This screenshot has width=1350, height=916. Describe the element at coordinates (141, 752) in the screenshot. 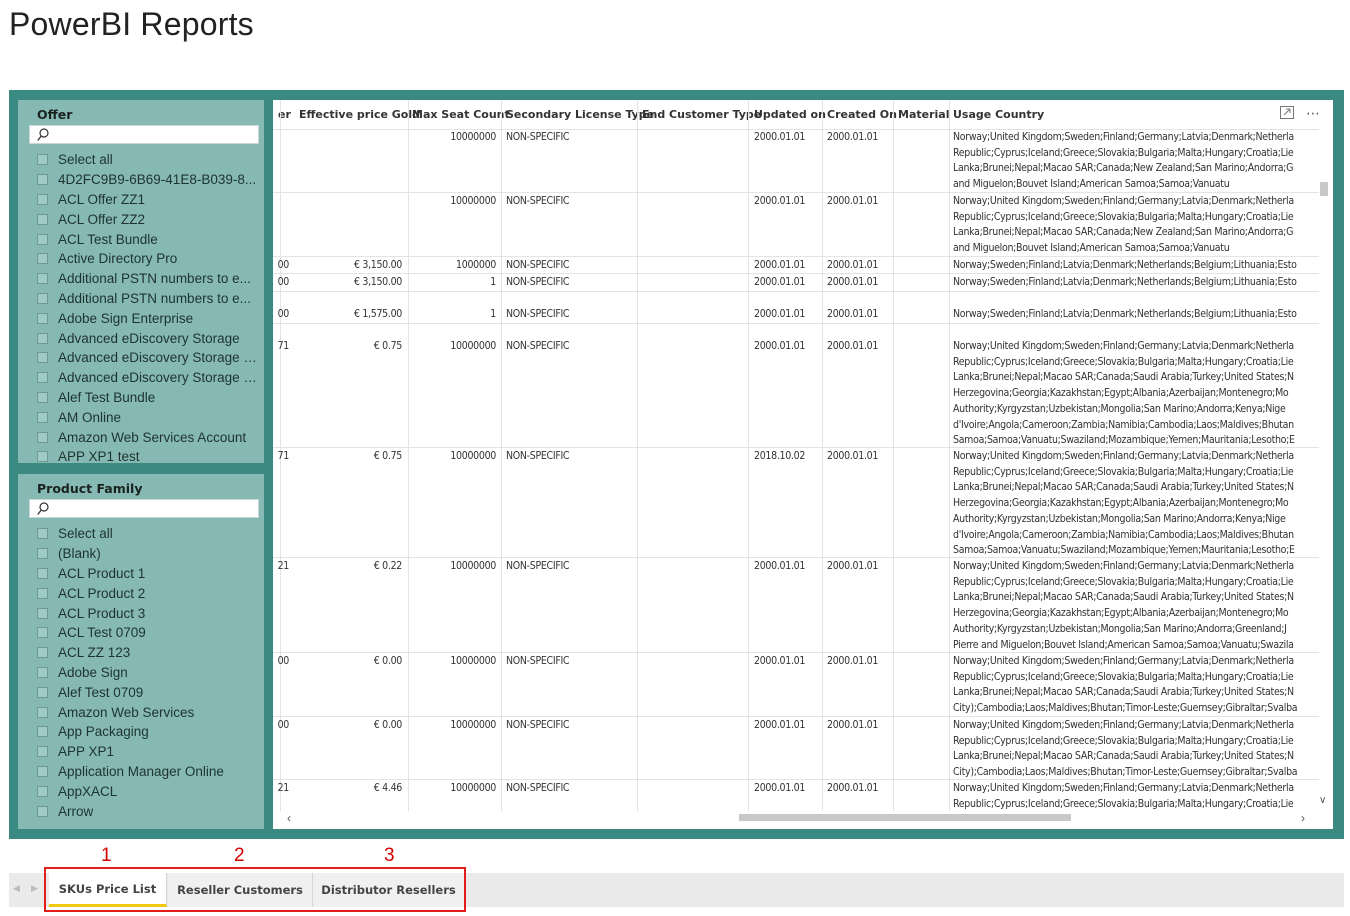

I see `family-slicer-item: APP XP1` at that location.